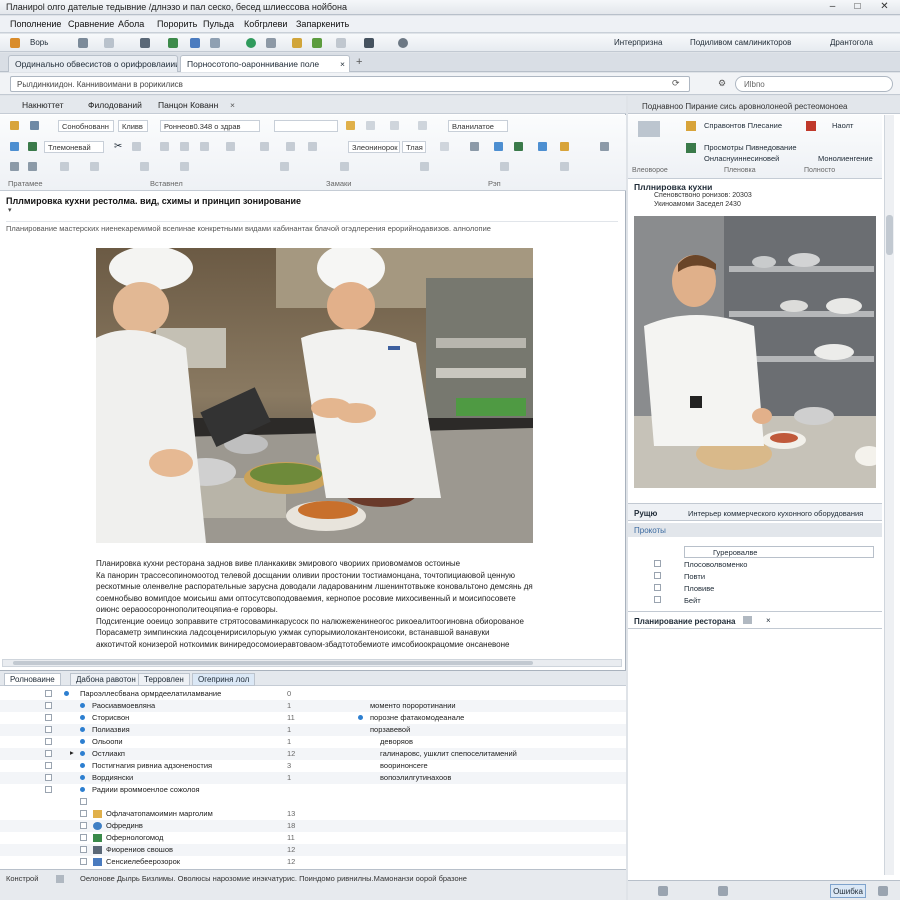 Image resolution: width=900 pixels, height=900 pixels. What do you see at coordinates (832, 7) in the screenshot?
I see `minimize-button: –` at bounding box center [832, 7].